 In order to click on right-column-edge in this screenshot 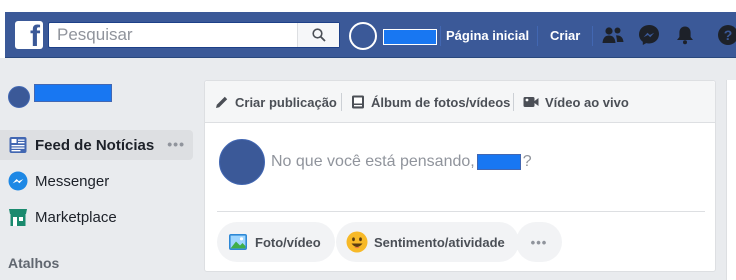, I will do `click(731, 180)`.